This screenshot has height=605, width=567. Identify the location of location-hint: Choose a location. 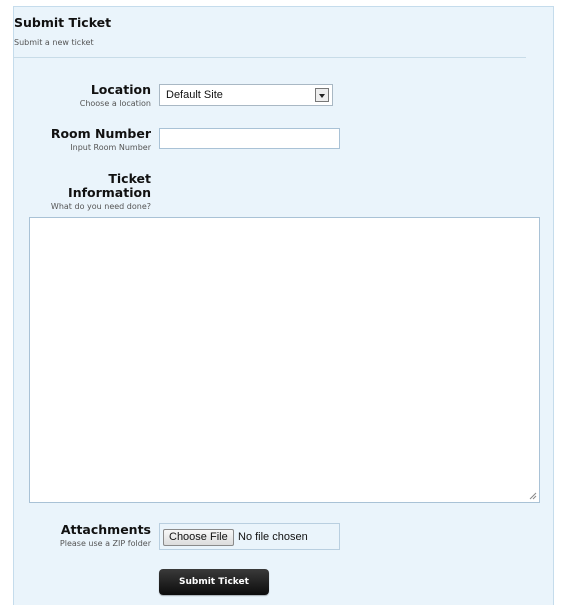
(115, 103).